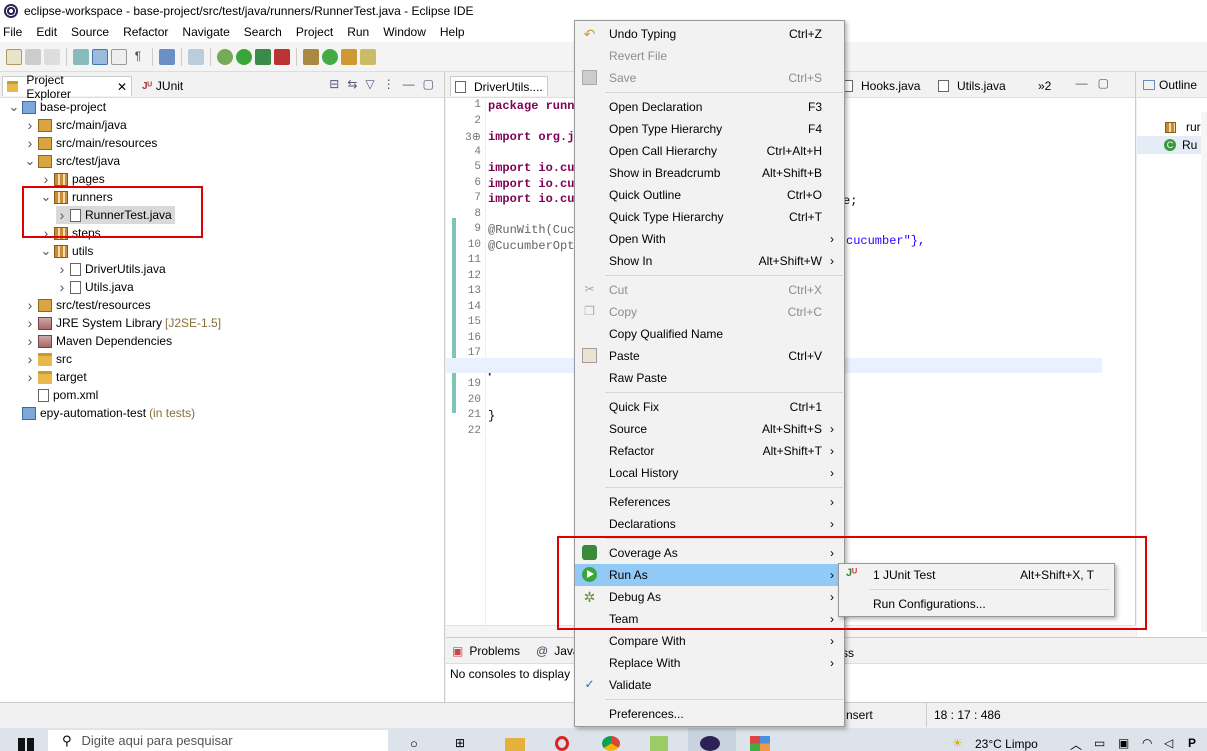 This screenshot has width=1207, height=751. Describe the element at coordinates (1172, 145) in the screenshot. I see `outline-item-class: C Ru` at that location.